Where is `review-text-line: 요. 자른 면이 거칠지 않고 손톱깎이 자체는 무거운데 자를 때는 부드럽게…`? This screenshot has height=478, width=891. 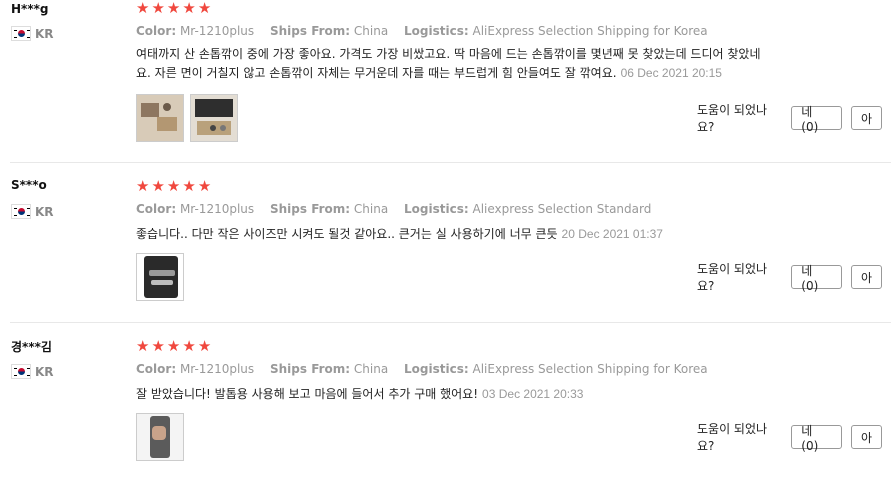
review-text-line: 요. 자른 면이 거칠지 않고 손톱깎이 자체는 무거운데 자를 때는 부드럽게… is located at coordinates (376, 73).